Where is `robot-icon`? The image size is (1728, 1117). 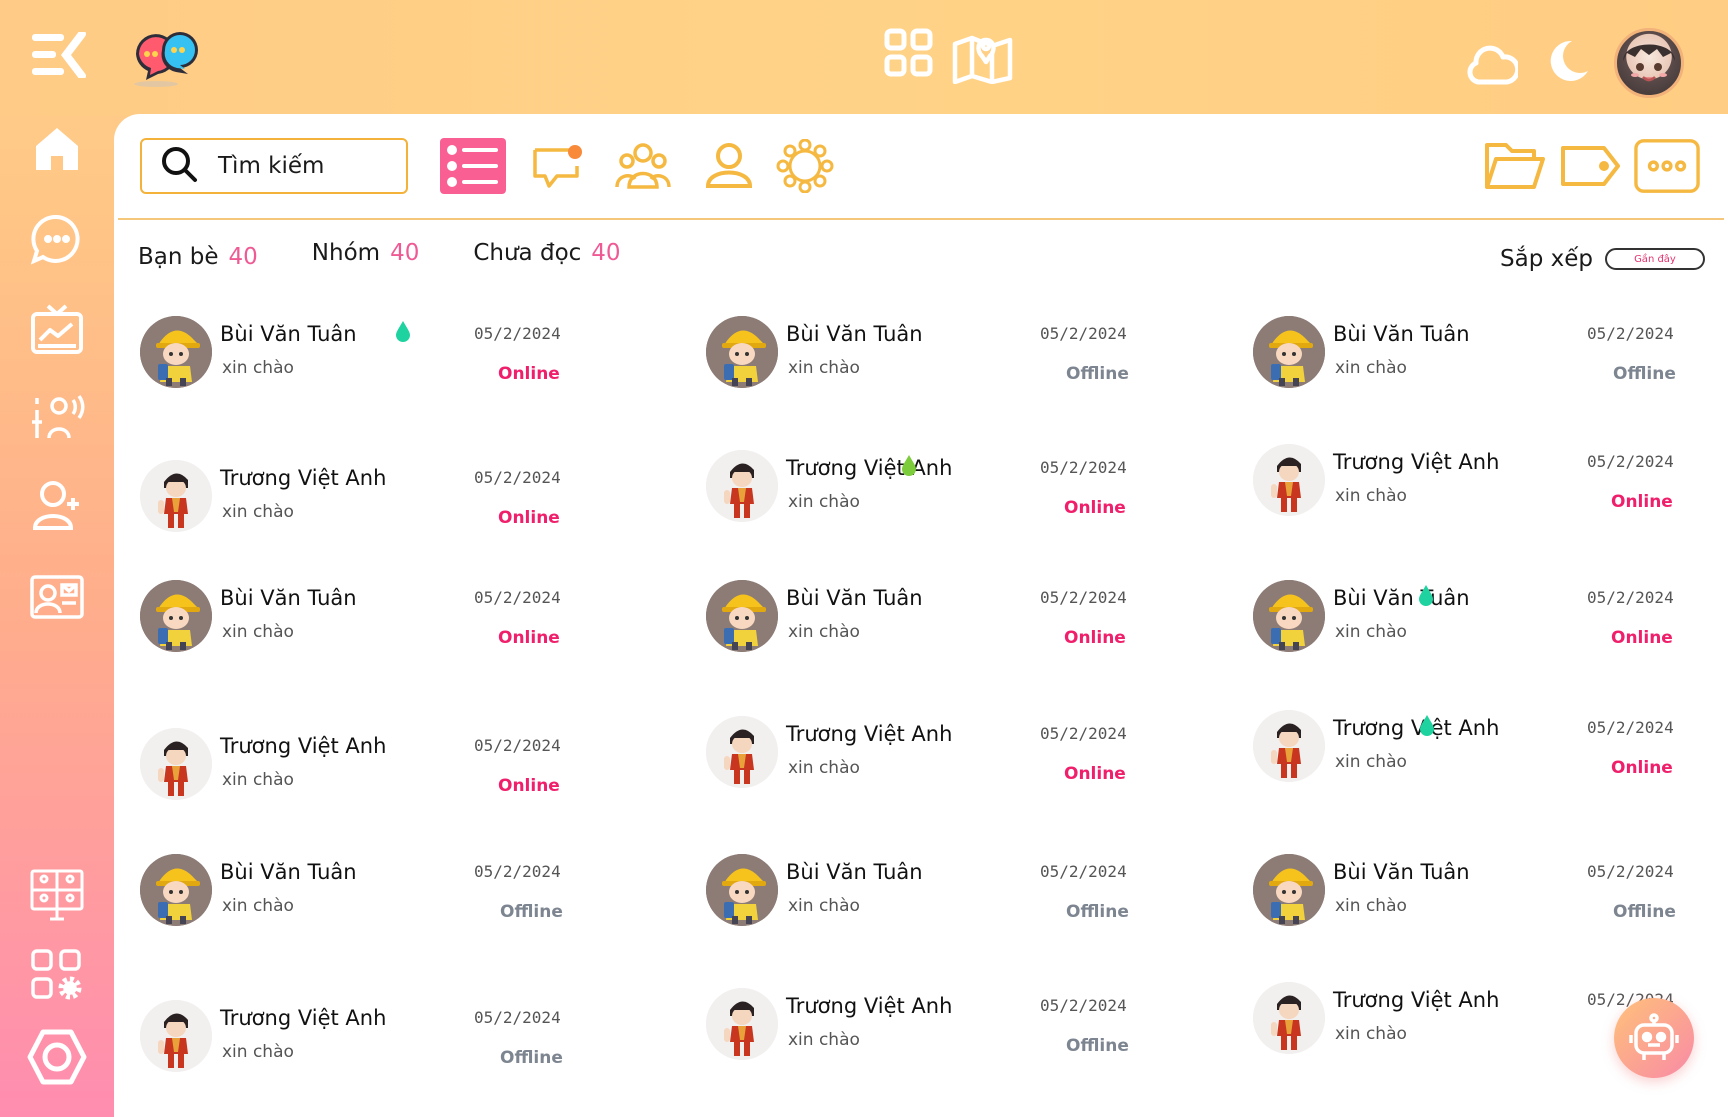 robot-icon is located at coordinates (1654, 1038).